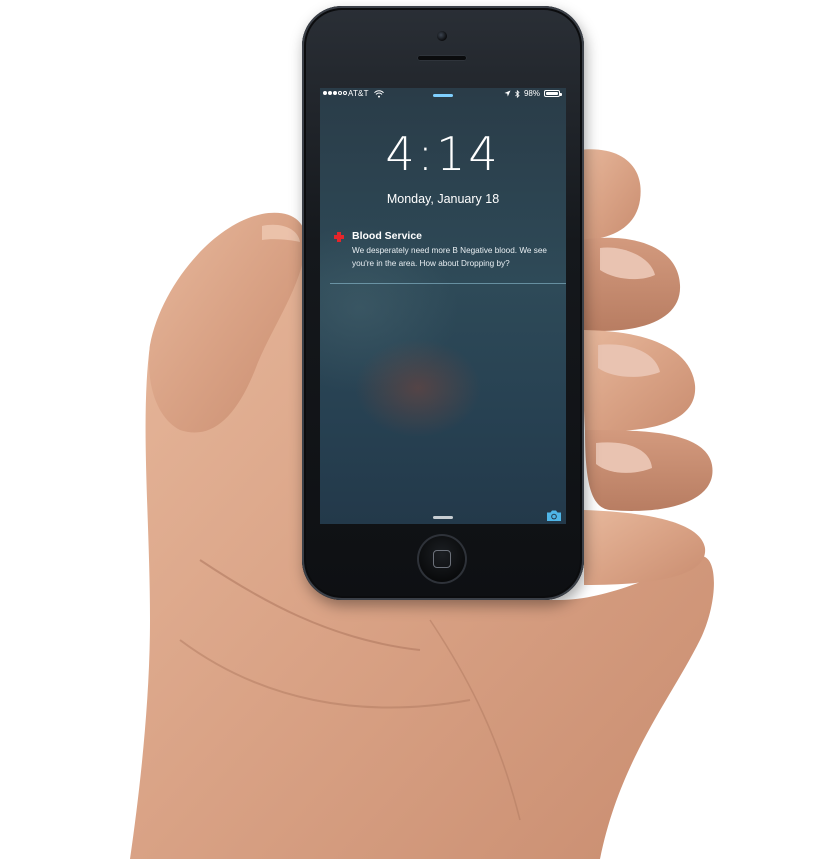  I want to click on wifi-icon, so click(379, 94).